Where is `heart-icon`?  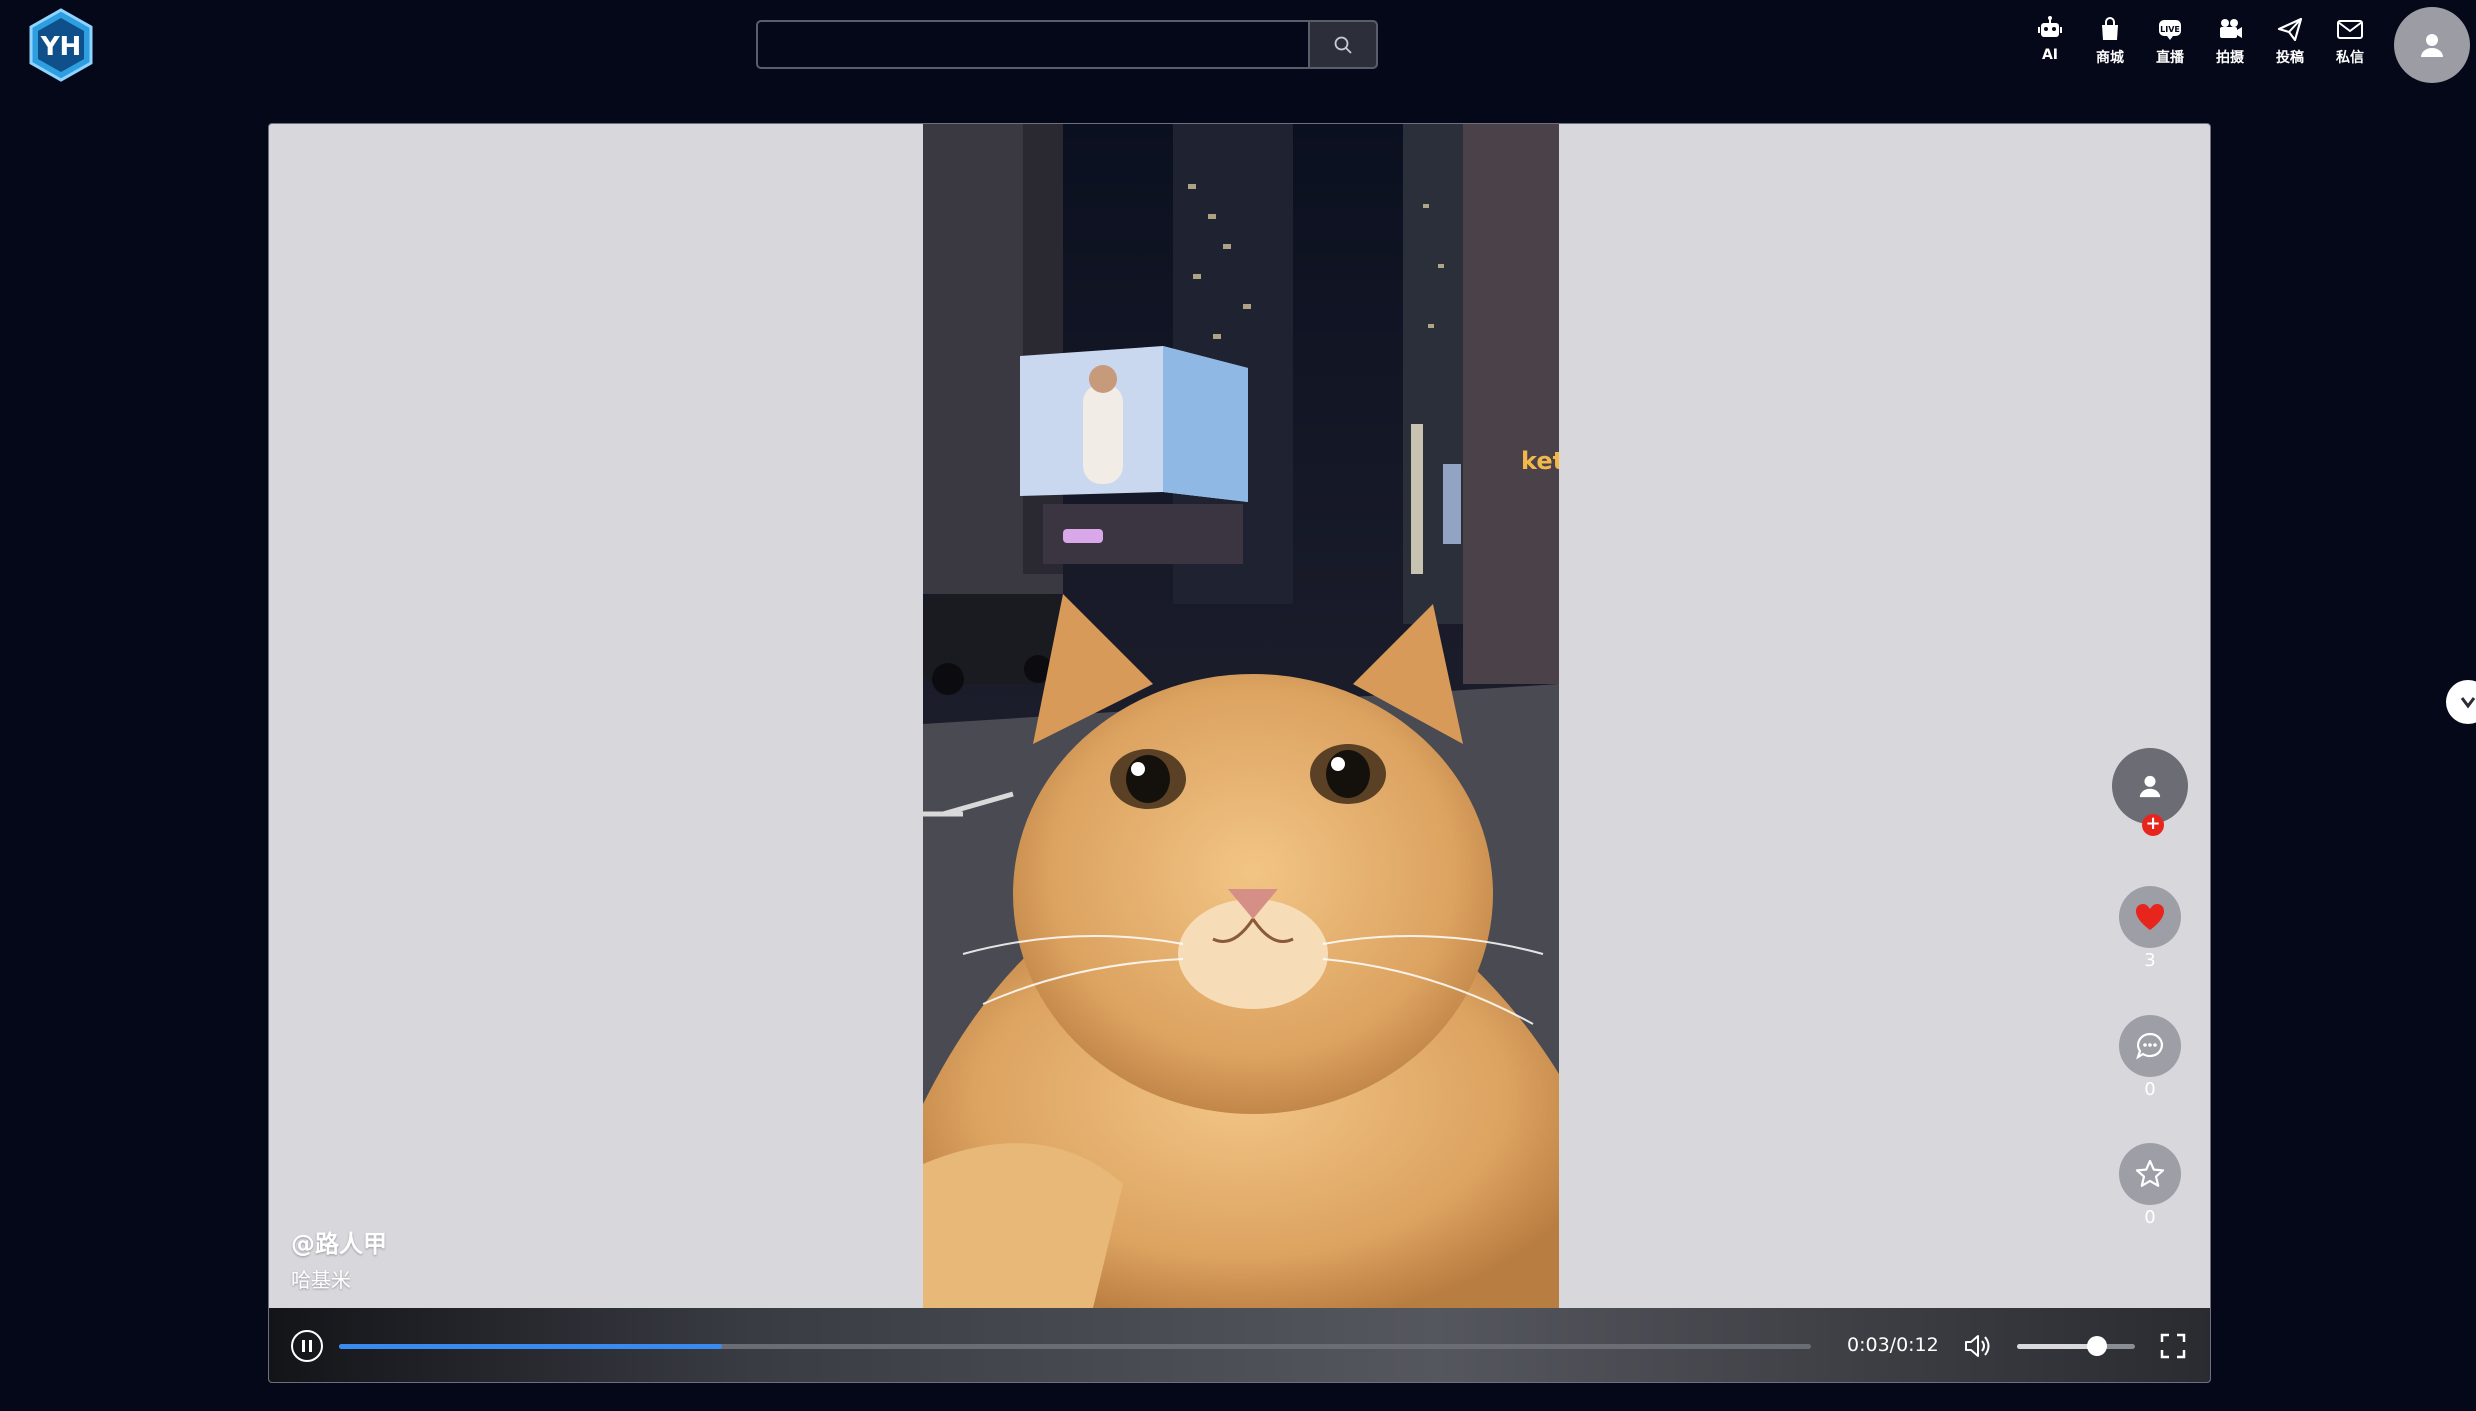
heart-icon is located at coordinates (2150, 917).